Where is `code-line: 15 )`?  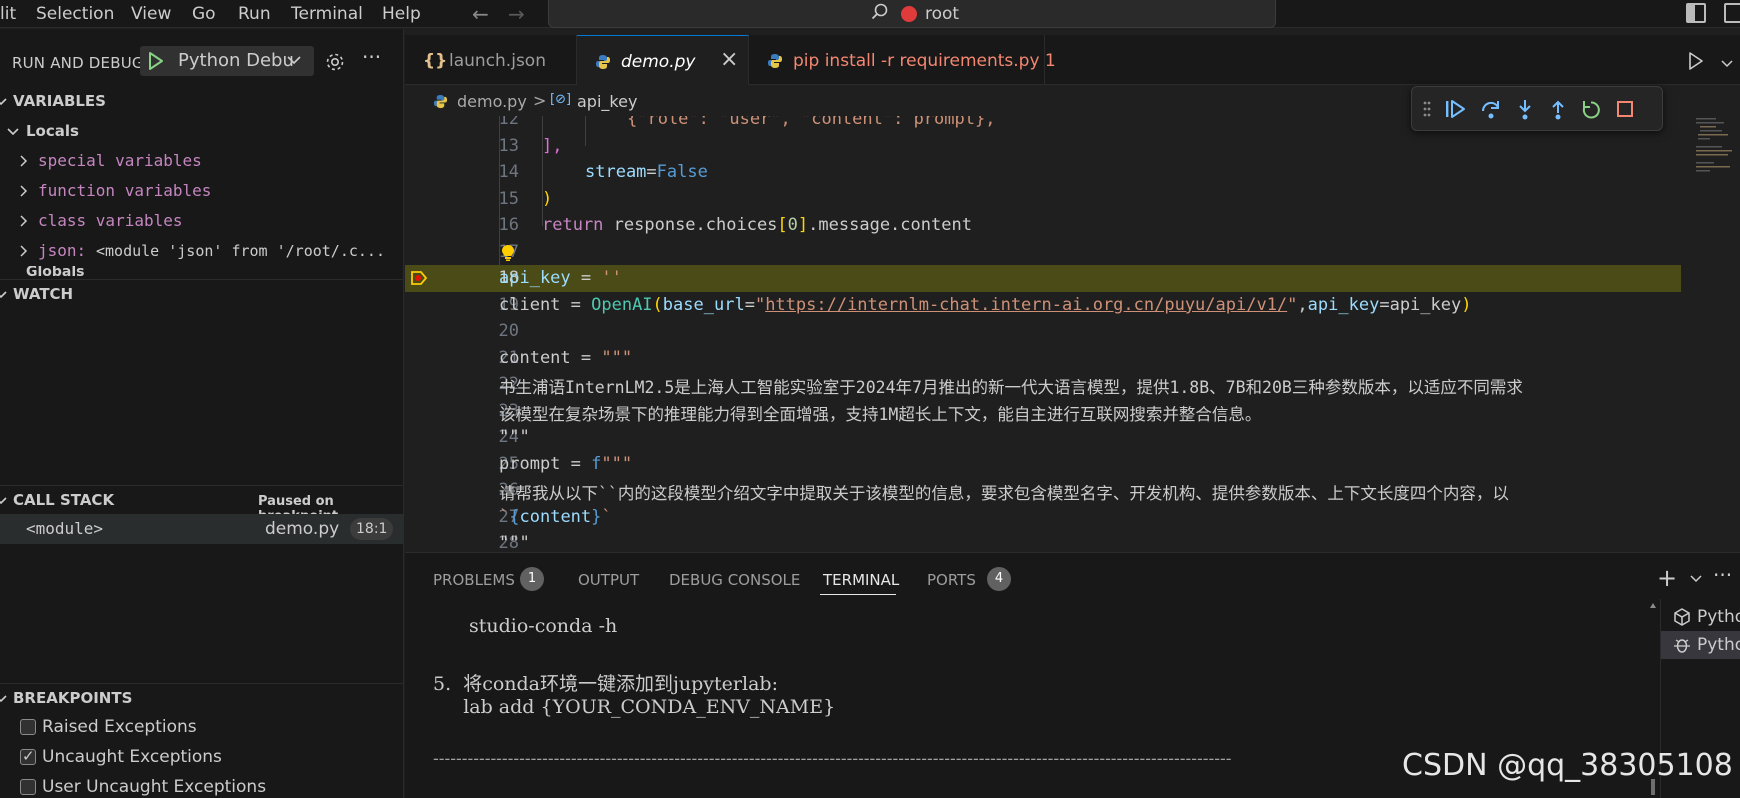
code-line: 15 ) is located at coordinates (525, 198).